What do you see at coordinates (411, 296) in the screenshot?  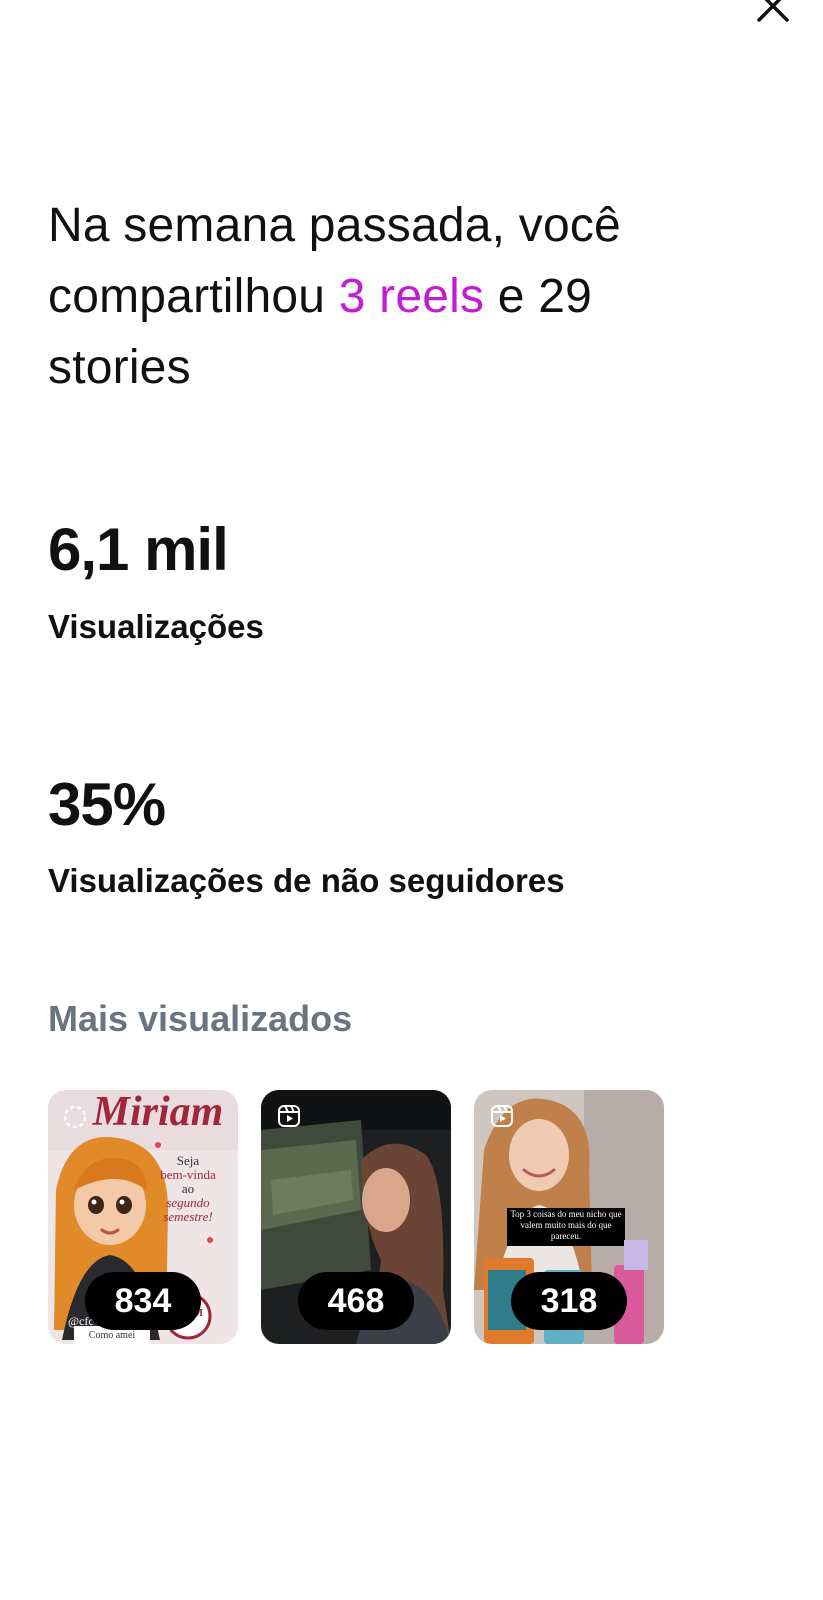 I see `reels-count-highlight: 3 reels` at bounding box center [411, 296].